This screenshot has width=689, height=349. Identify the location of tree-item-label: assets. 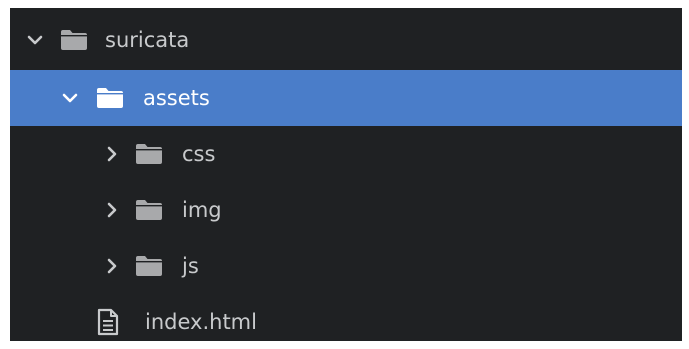
(176, 98).